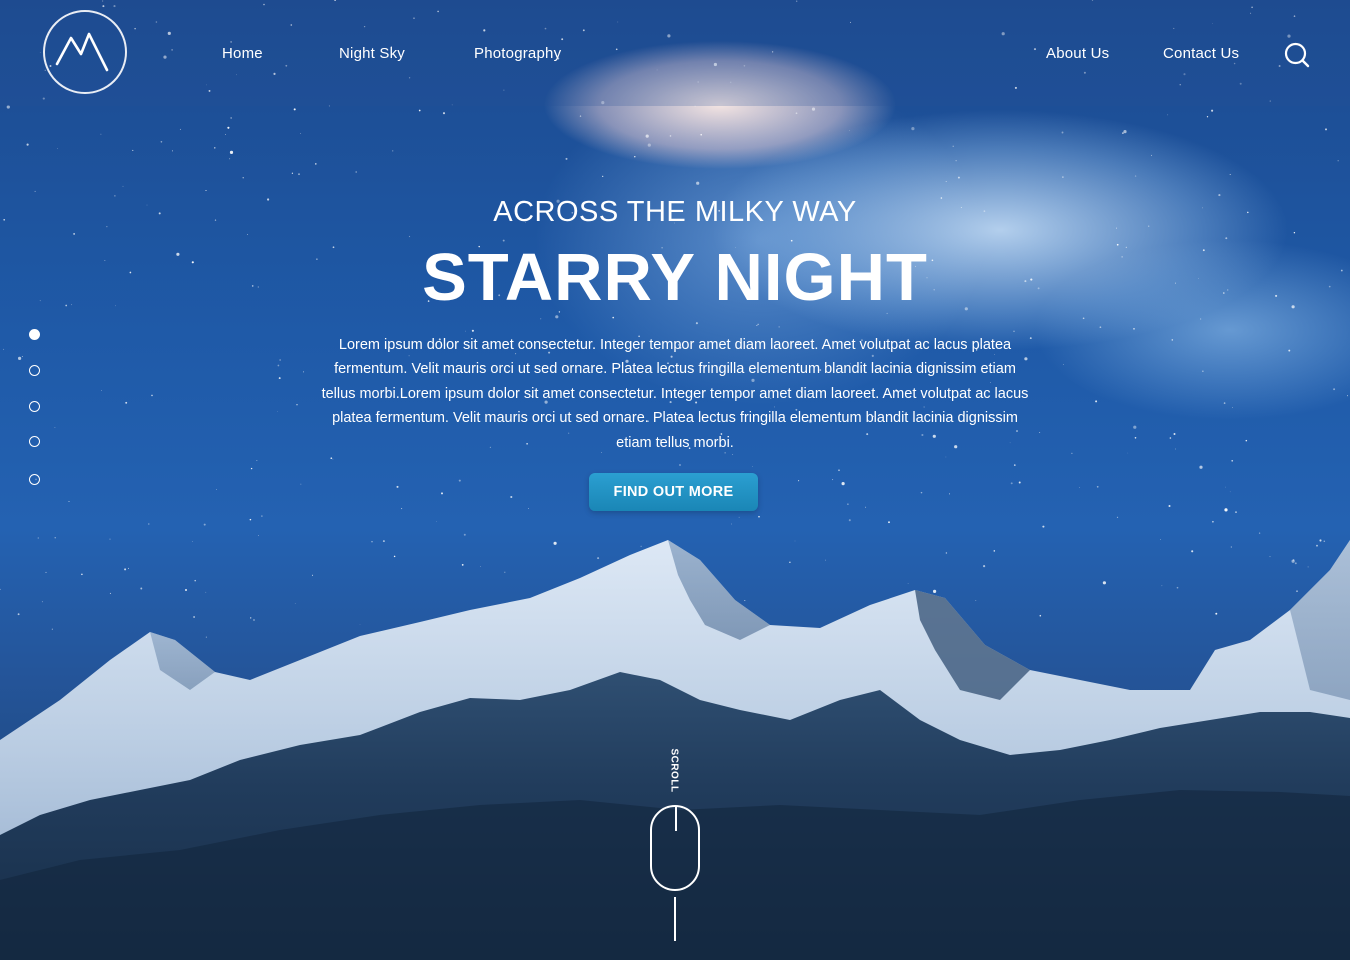 This screenshot has height=960, width=1350. Describe the element at coordinates (242, 53) in the screenshot. I see `nav-home-link: Home` at that location.